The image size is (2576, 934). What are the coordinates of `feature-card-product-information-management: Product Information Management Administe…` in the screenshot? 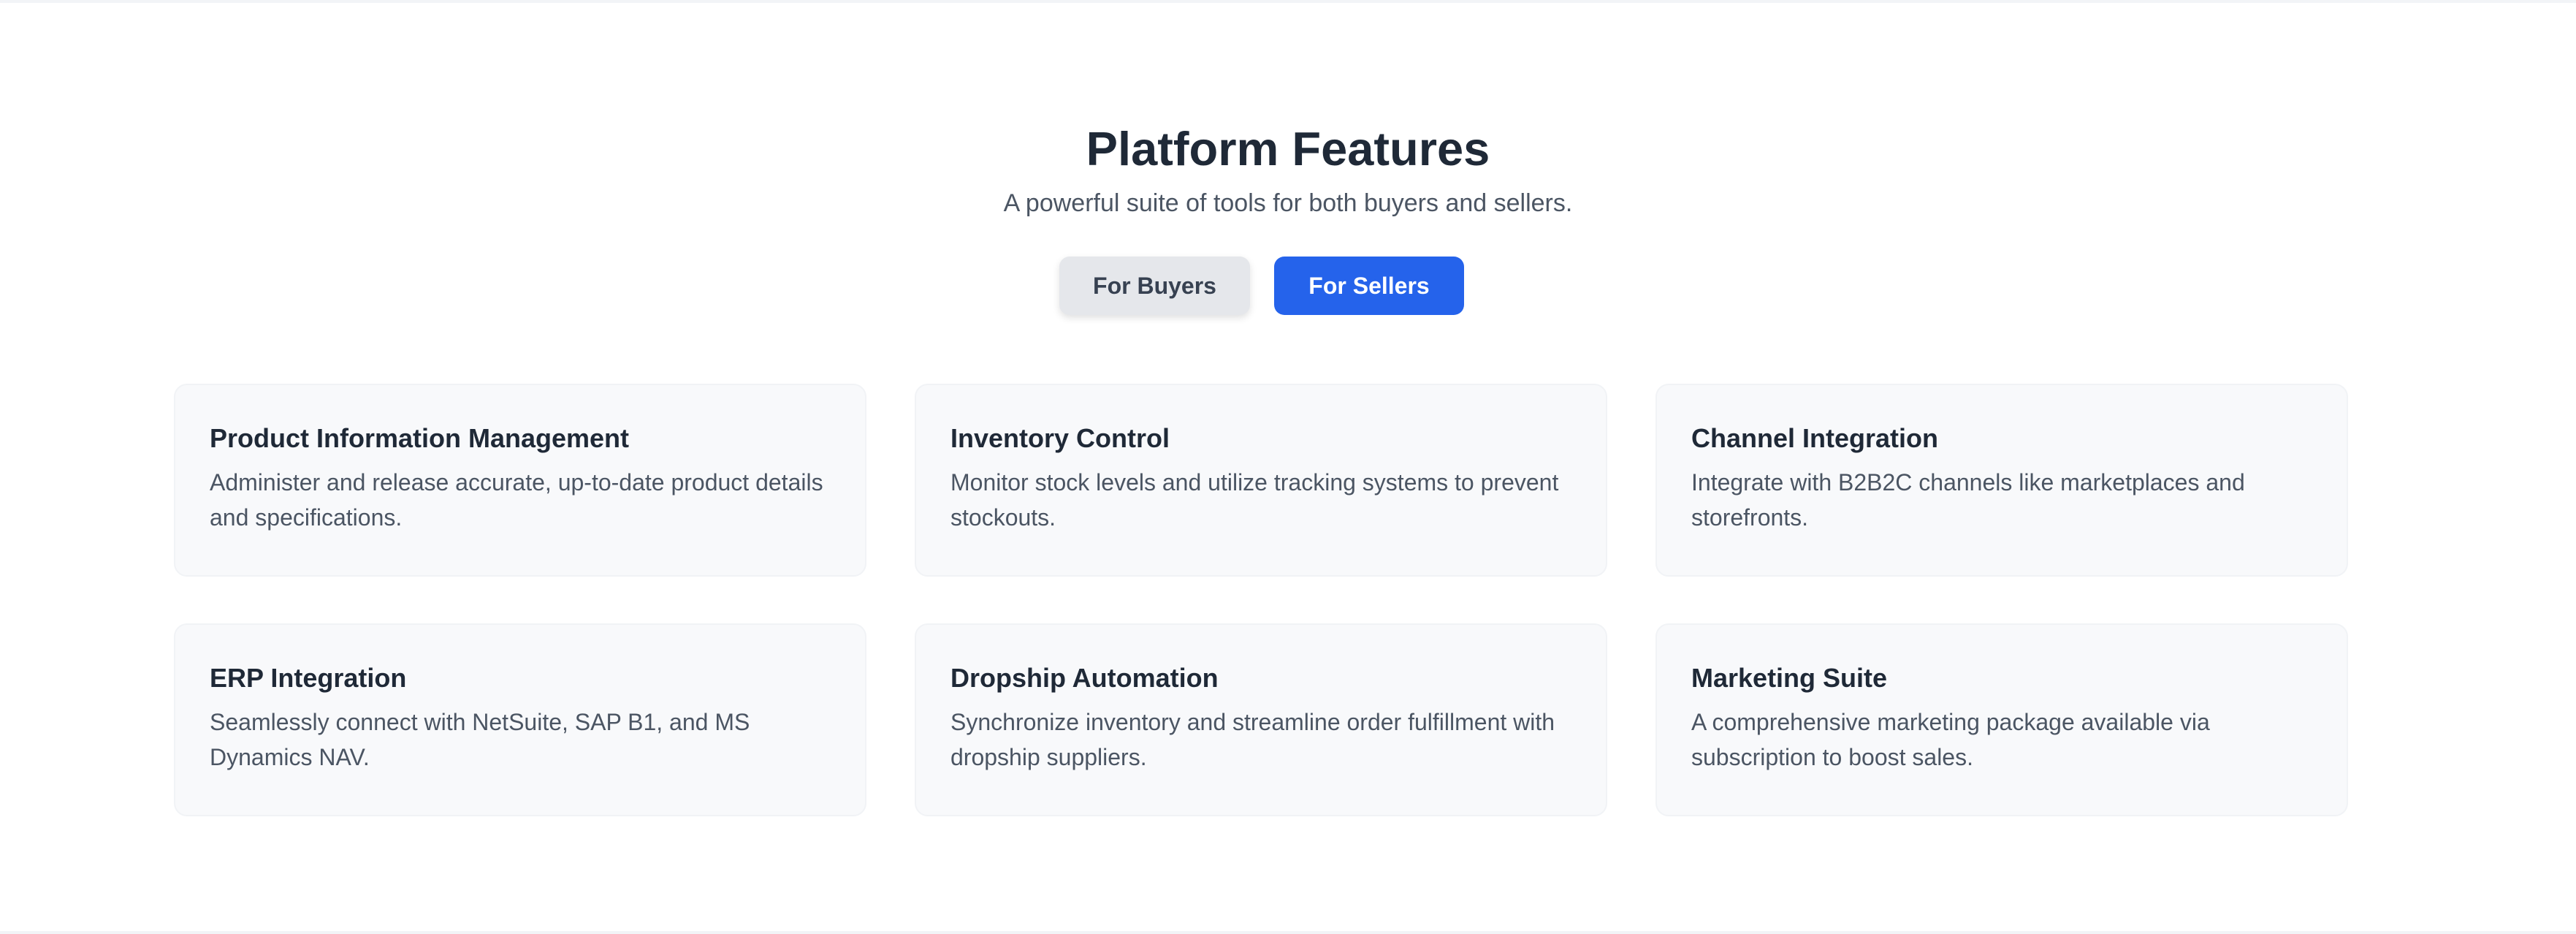 It's located at (520, 480).